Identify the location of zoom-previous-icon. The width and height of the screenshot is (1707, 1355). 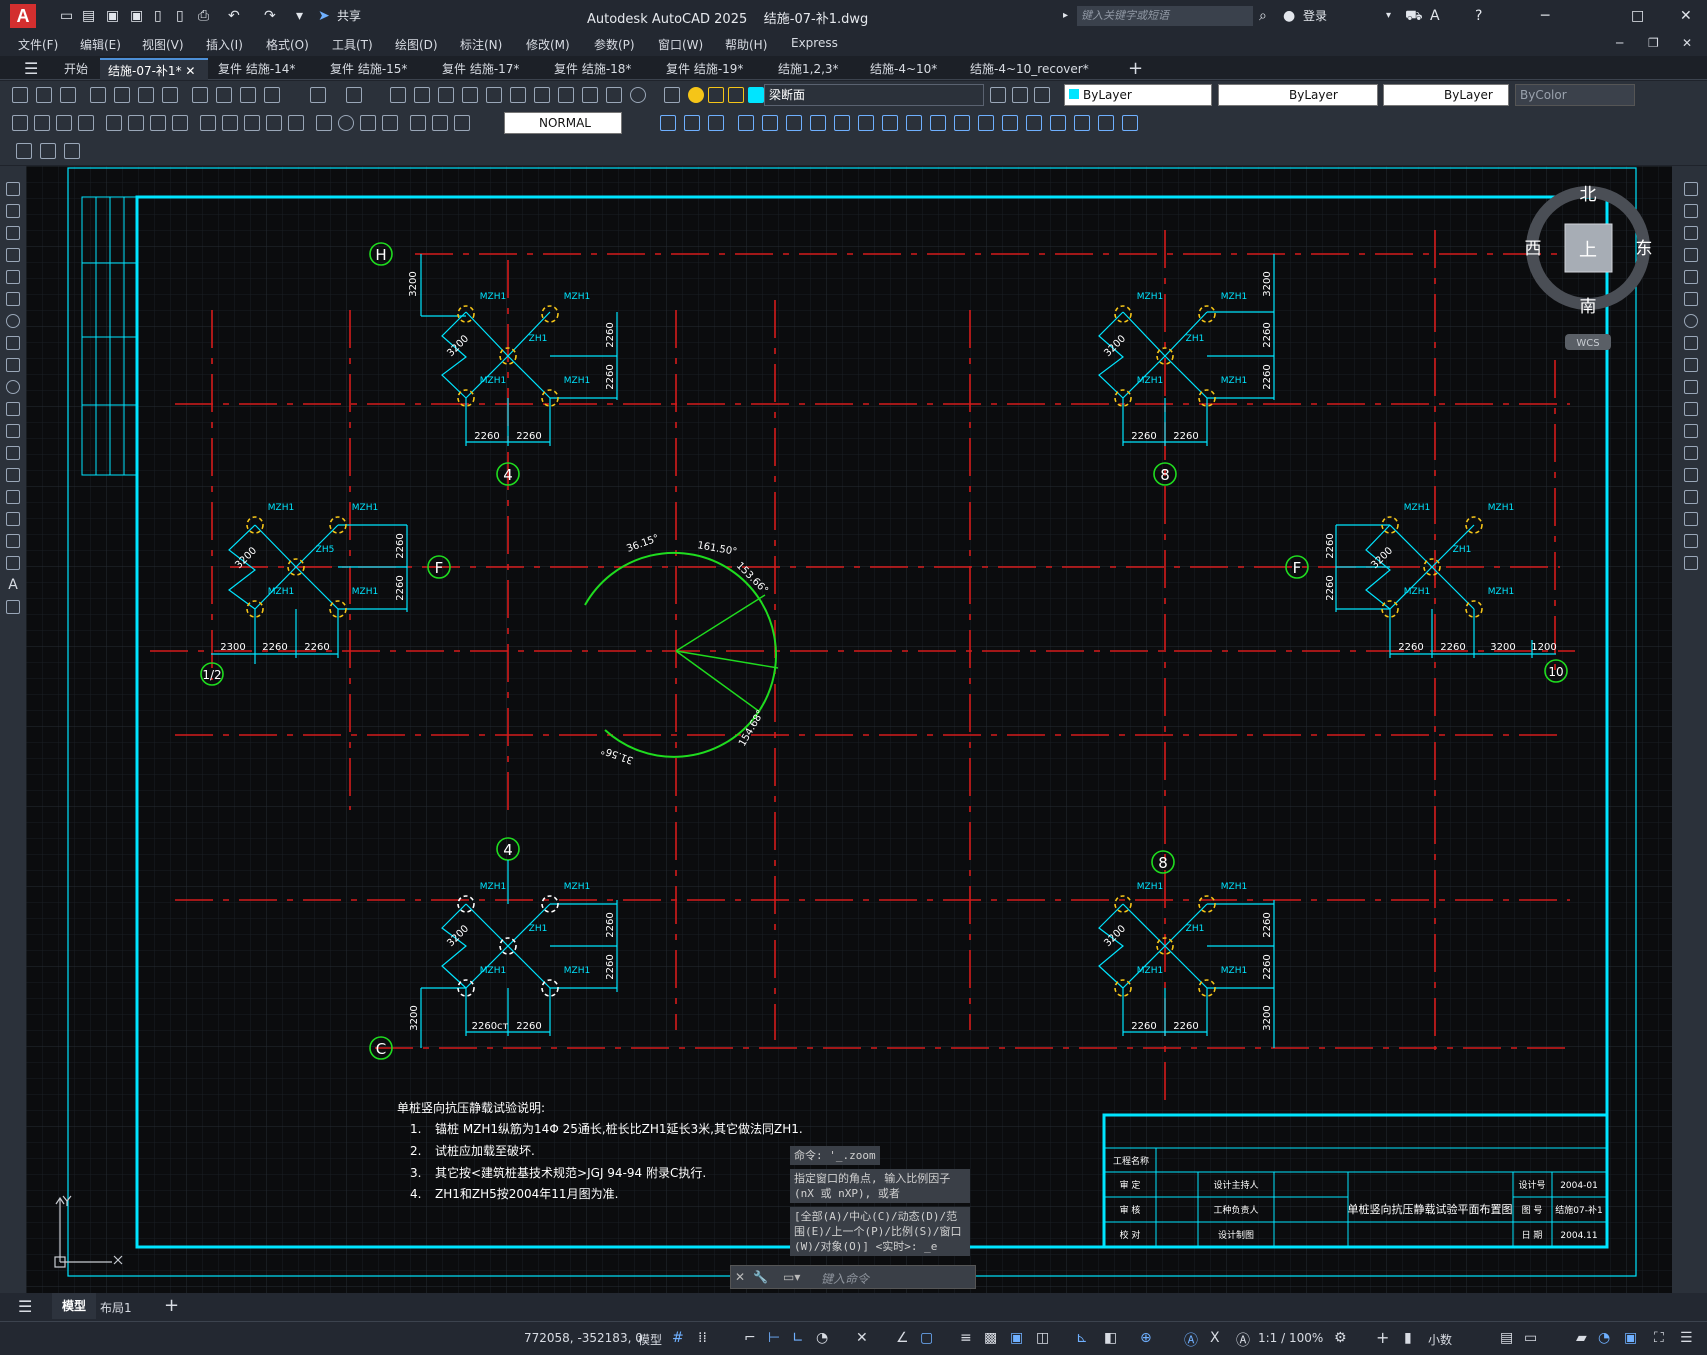
(470, 95).